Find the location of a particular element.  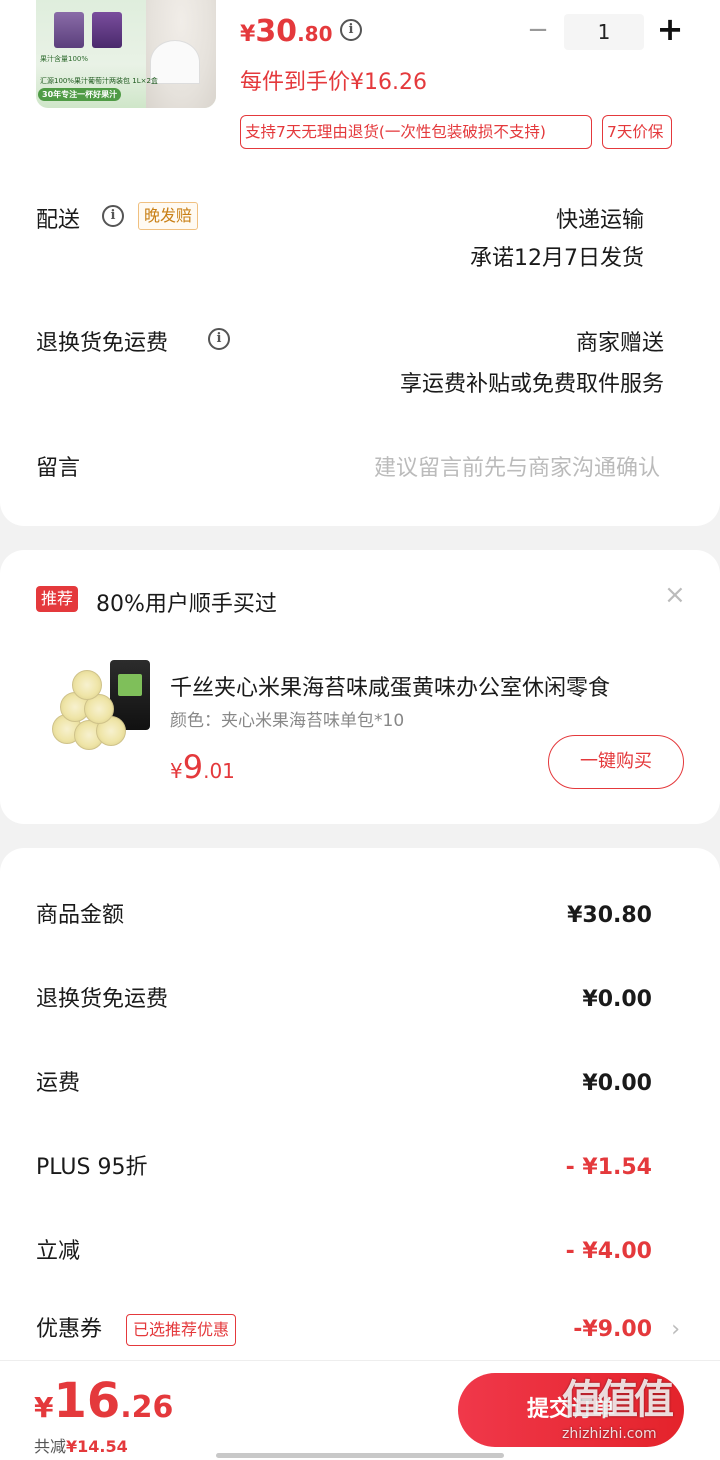

summary-label: 立减 is located at coordinates (58, 1251).